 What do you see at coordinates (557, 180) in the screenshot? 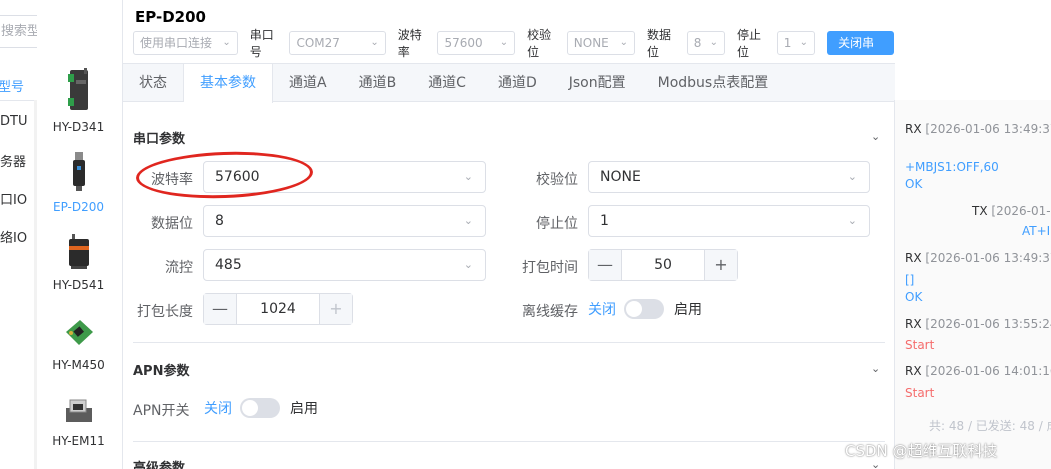
I see `parity-field-label: 校验位` at bounding box center [557, 180].